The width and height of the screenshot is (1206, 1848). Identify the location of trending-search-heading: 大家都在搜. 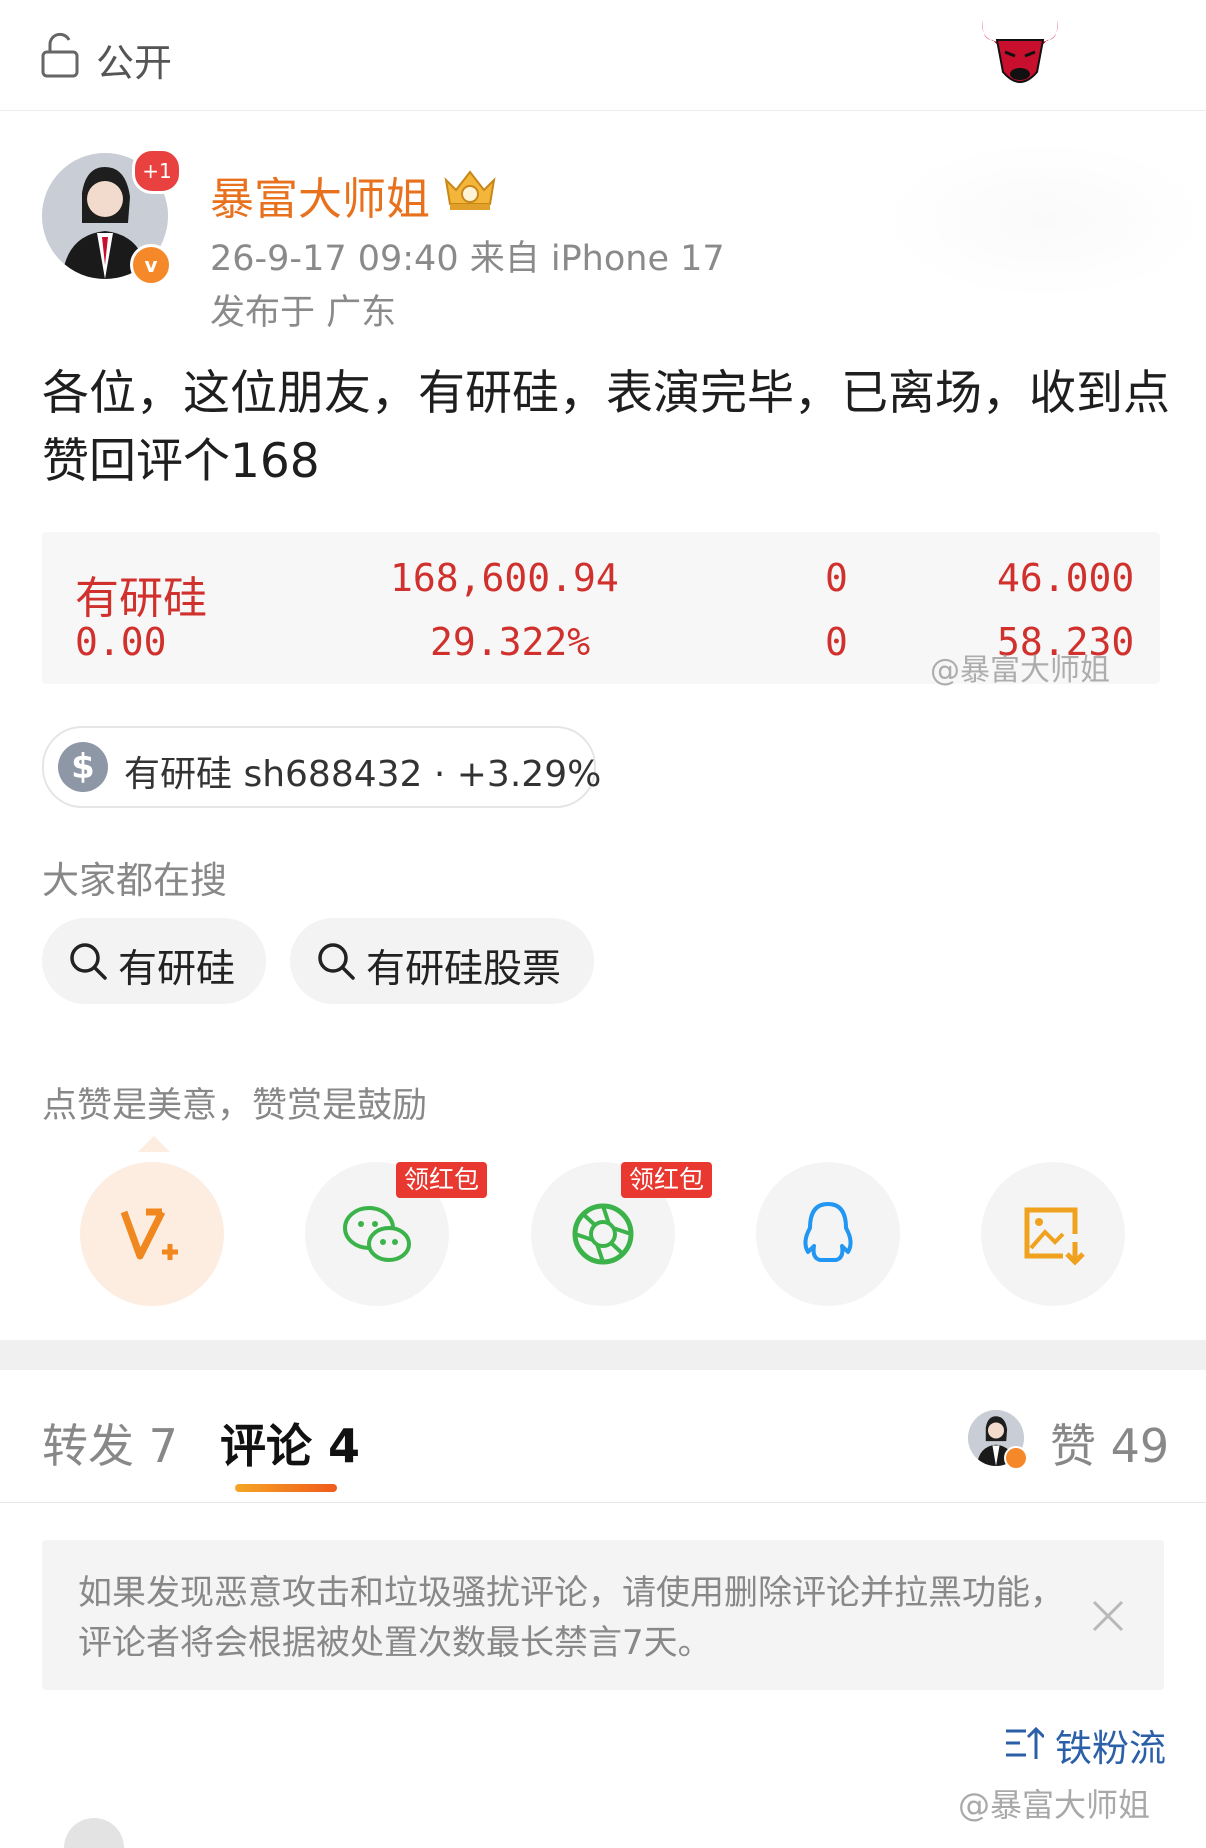
(134, 880).